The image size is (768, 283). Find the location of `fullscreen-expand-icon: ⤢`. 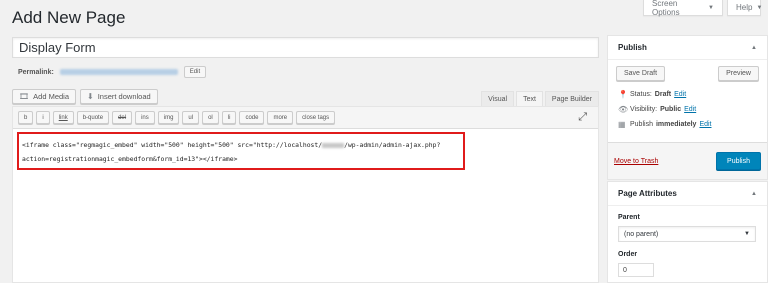

fullscreen-expand-icon: ⤢ is located at coordinates (582, 117).